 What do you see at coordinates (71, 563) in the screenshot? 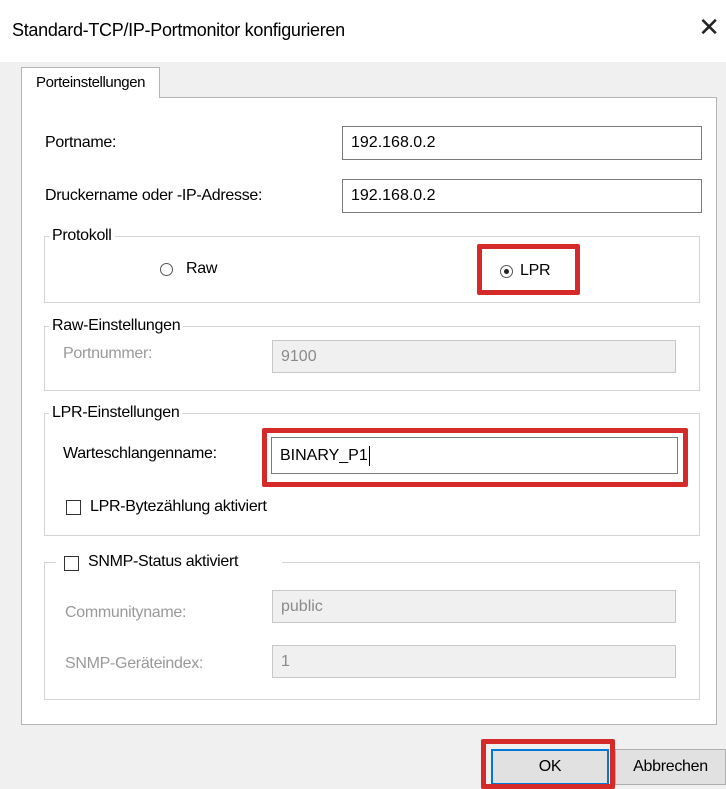
I see `snmp-status-checkbox` at bounding box center [71, 563].